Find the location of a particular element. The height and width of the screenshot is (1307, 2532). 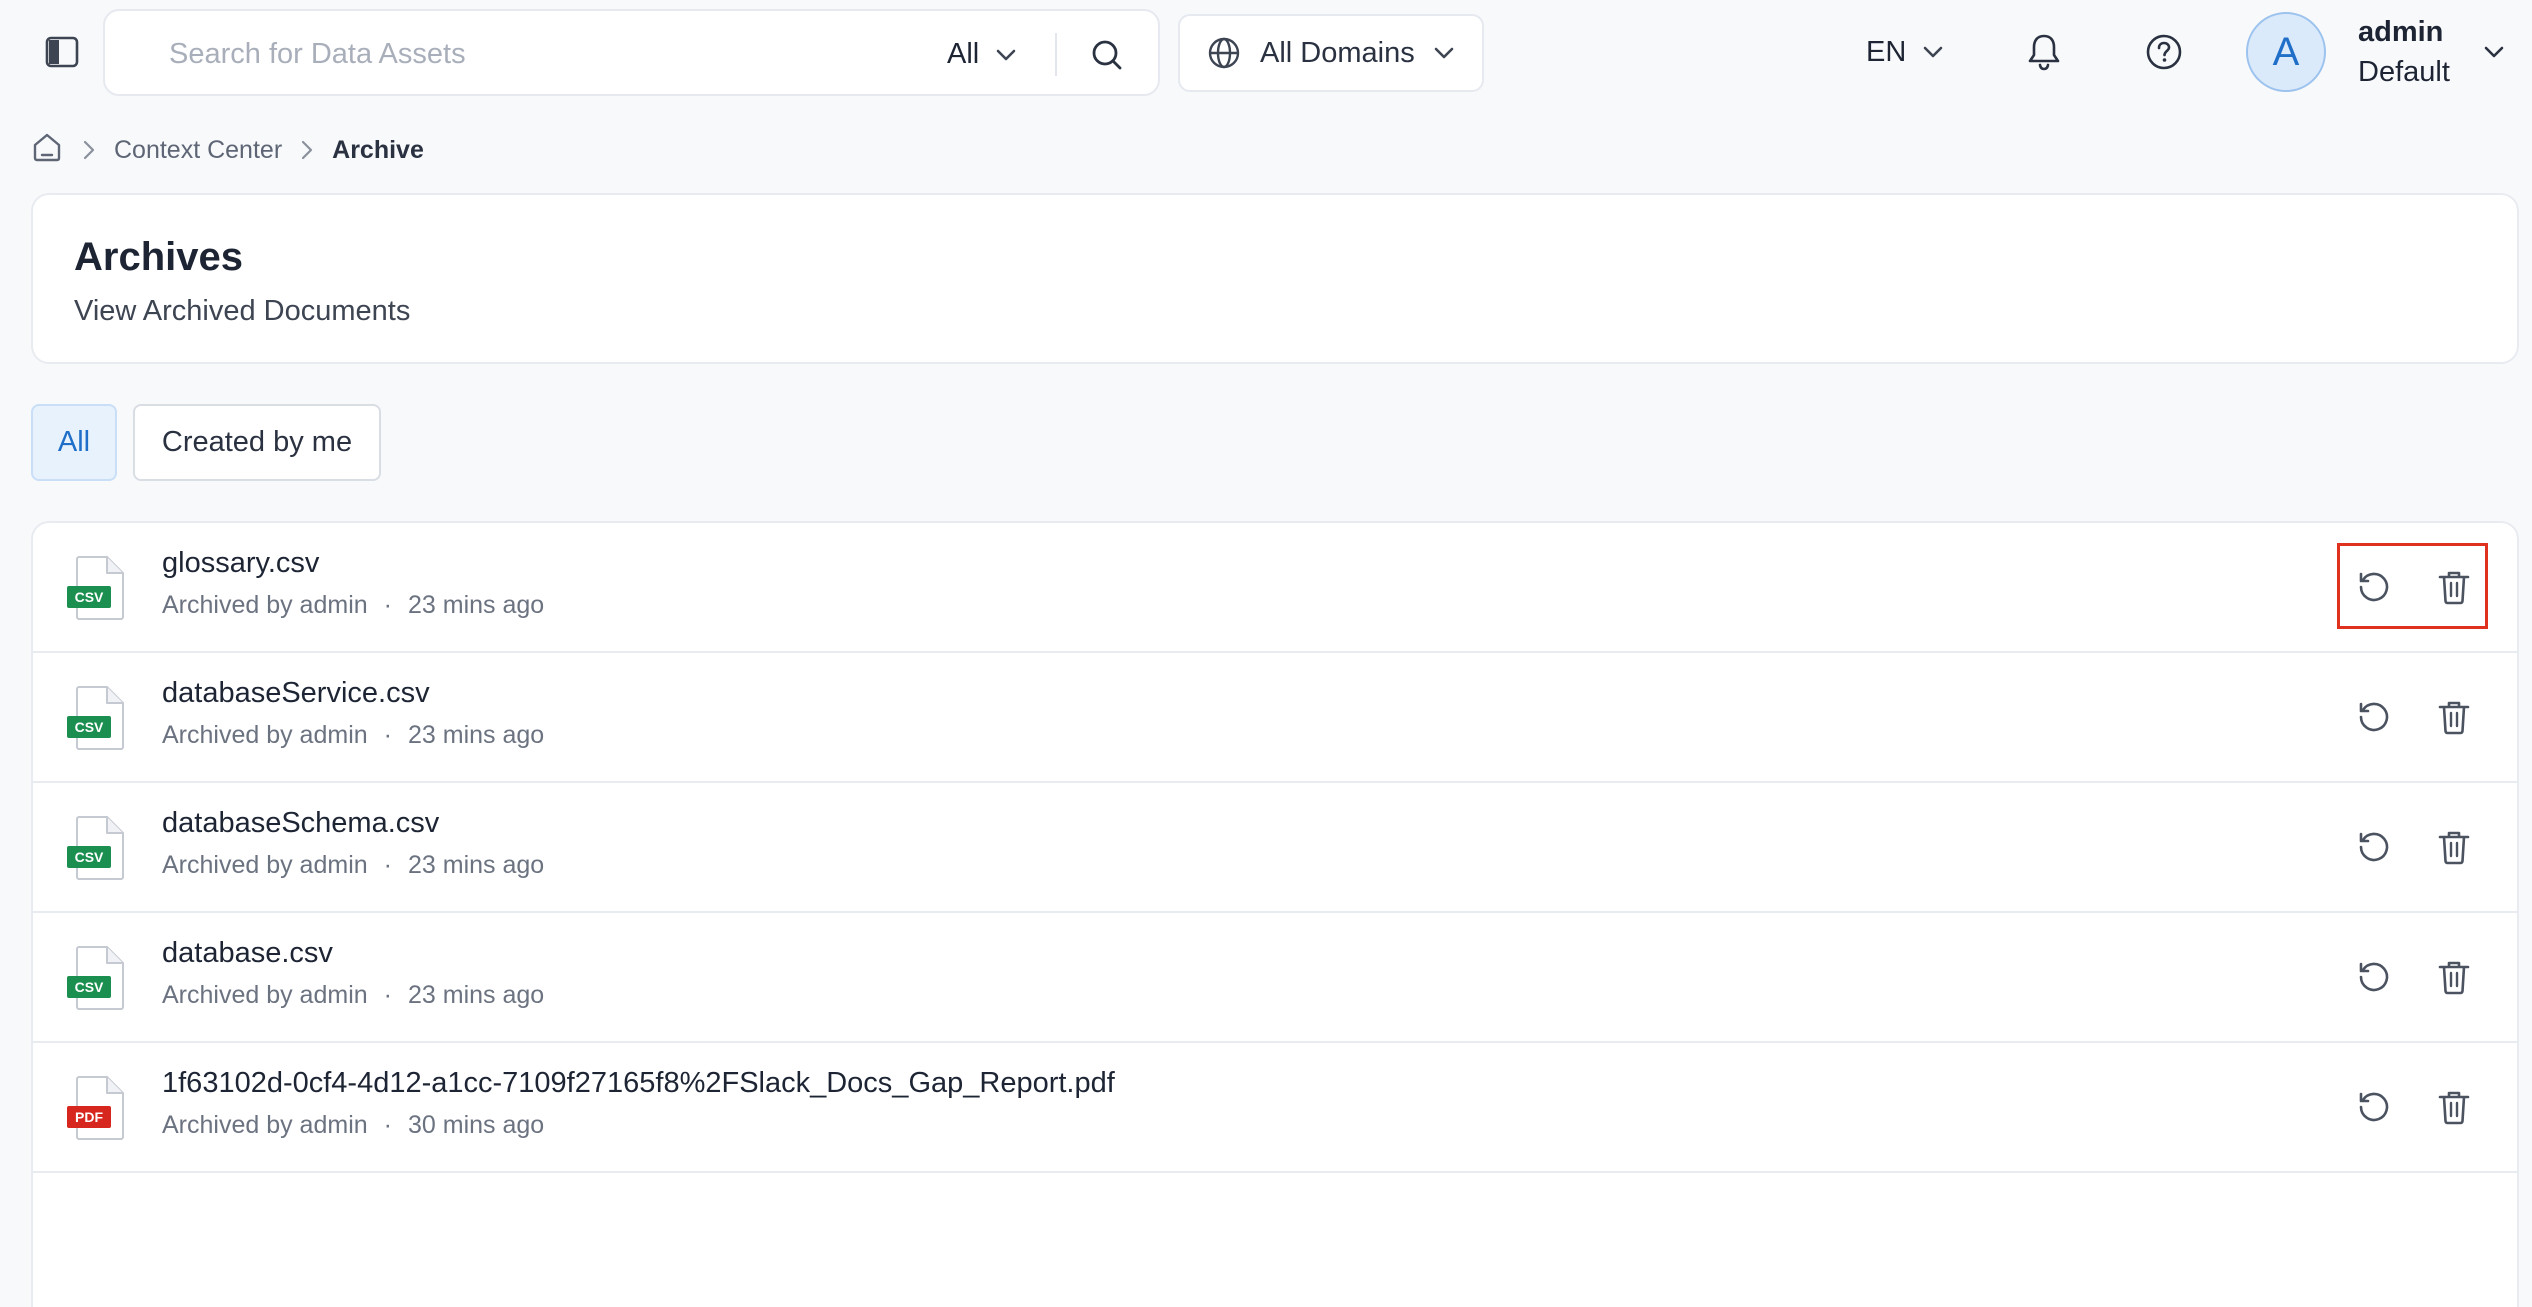

pdf-file-icon: PDF is located at coordinates (97, 1108).